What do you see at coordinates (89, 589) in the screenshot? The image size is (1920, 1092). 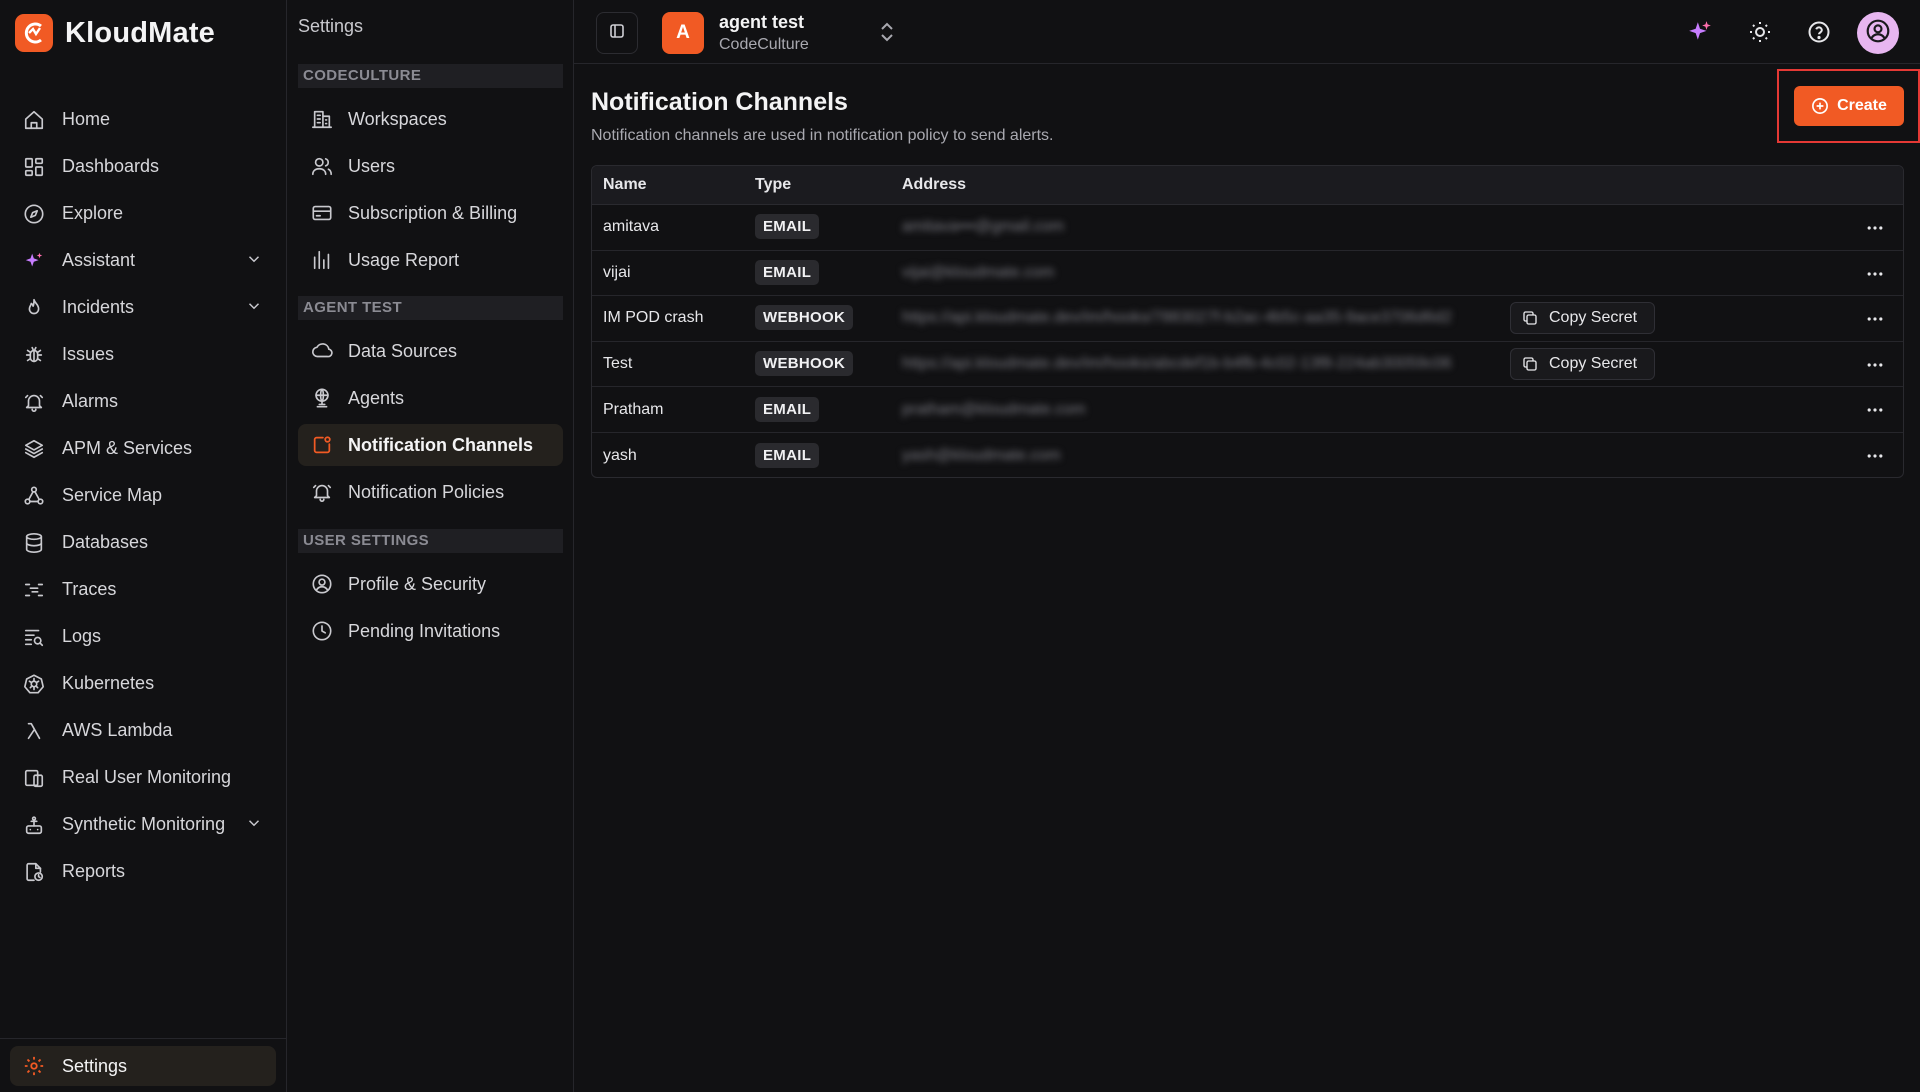 I see `nav-item-label: Traces` at bounding box center [89, 589].